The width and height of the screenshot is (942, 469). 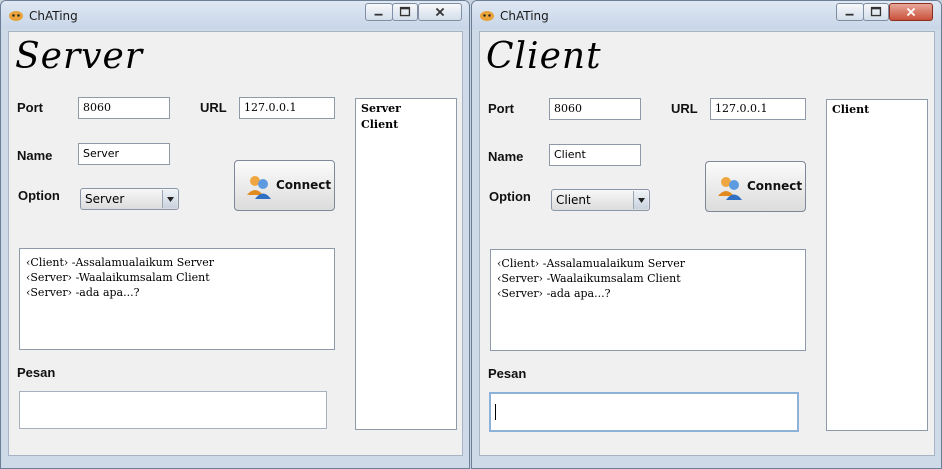 I want to click on option-select: Server, so click(x=129, y=199).